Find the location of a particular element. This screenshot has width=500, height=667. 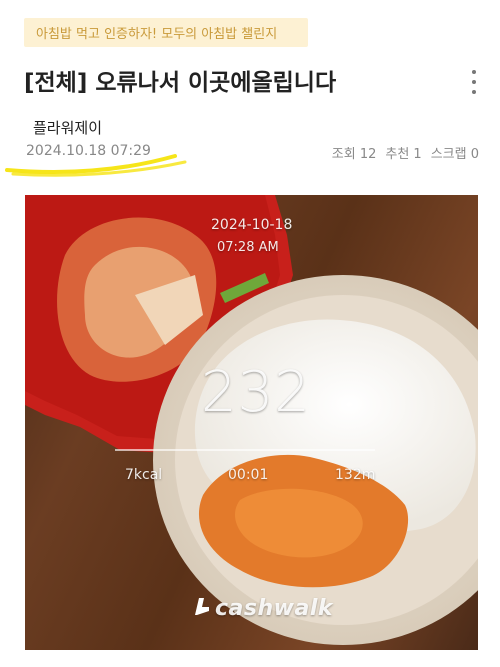

scrap-count: 스크랩 0 is located at coordinates (454, 154).